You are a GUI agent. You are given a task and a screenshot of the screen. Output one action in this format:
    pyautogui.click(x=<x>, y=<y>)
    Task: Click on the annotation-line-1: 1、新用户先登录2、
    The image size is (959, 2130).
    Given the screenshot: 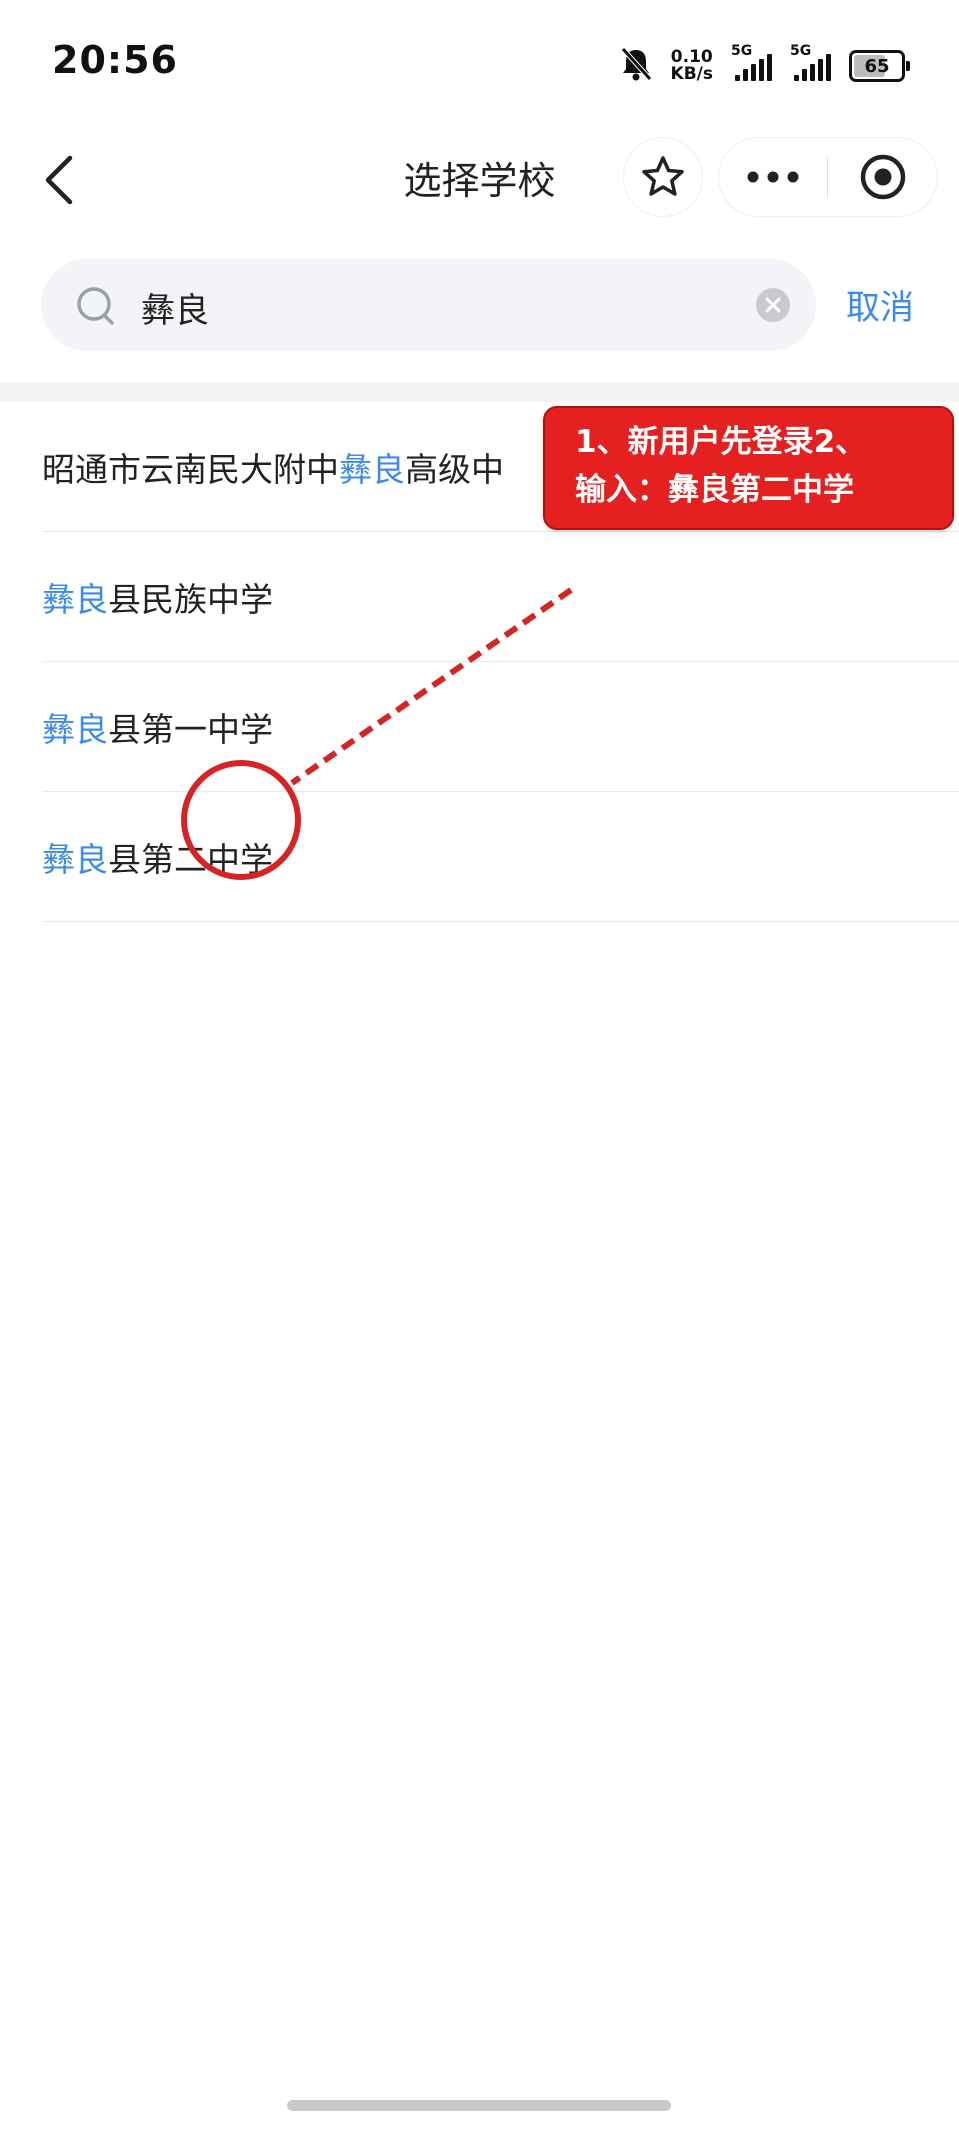 What is the action you would take?
    pyautogui.click(x=721, y=442)
    